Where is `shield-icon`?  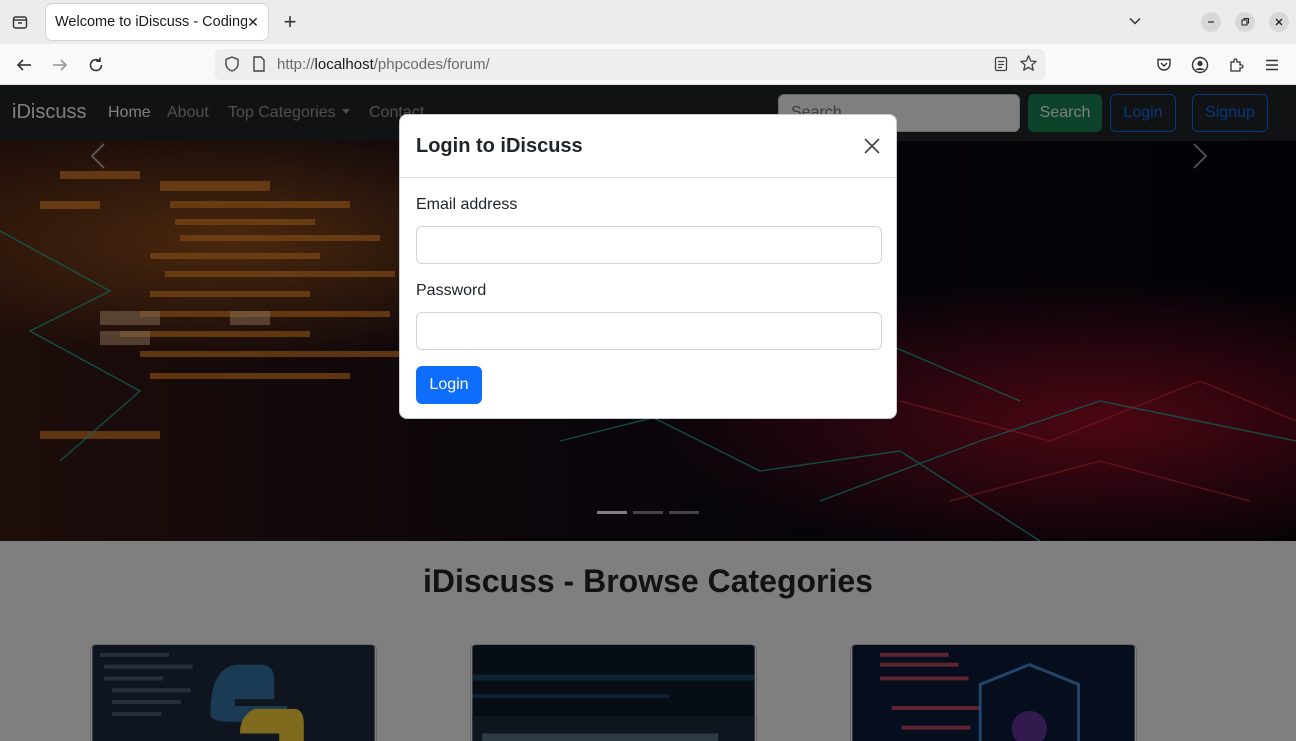 shield-icon is located at coordinates (232, 66).